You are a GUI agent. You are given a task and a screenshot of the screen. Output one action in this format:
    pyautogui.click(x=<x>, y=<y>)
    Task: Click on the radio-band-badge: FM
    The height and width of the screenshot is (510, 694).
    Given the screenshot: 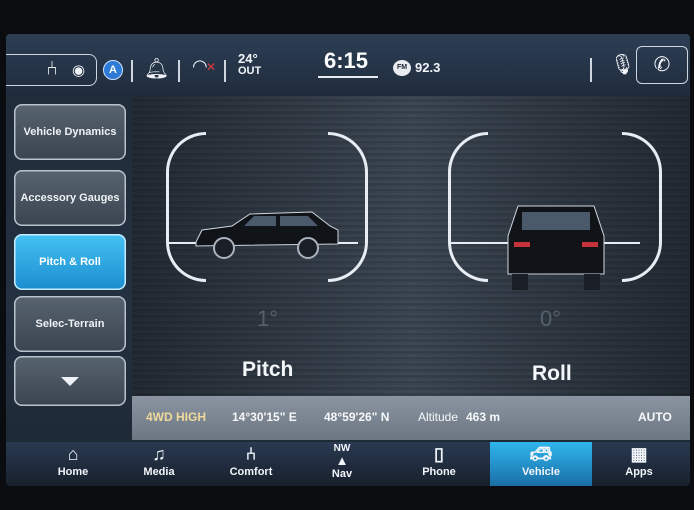 What is the action you would take?
    pyautogui.click(x=402, y=68)
    